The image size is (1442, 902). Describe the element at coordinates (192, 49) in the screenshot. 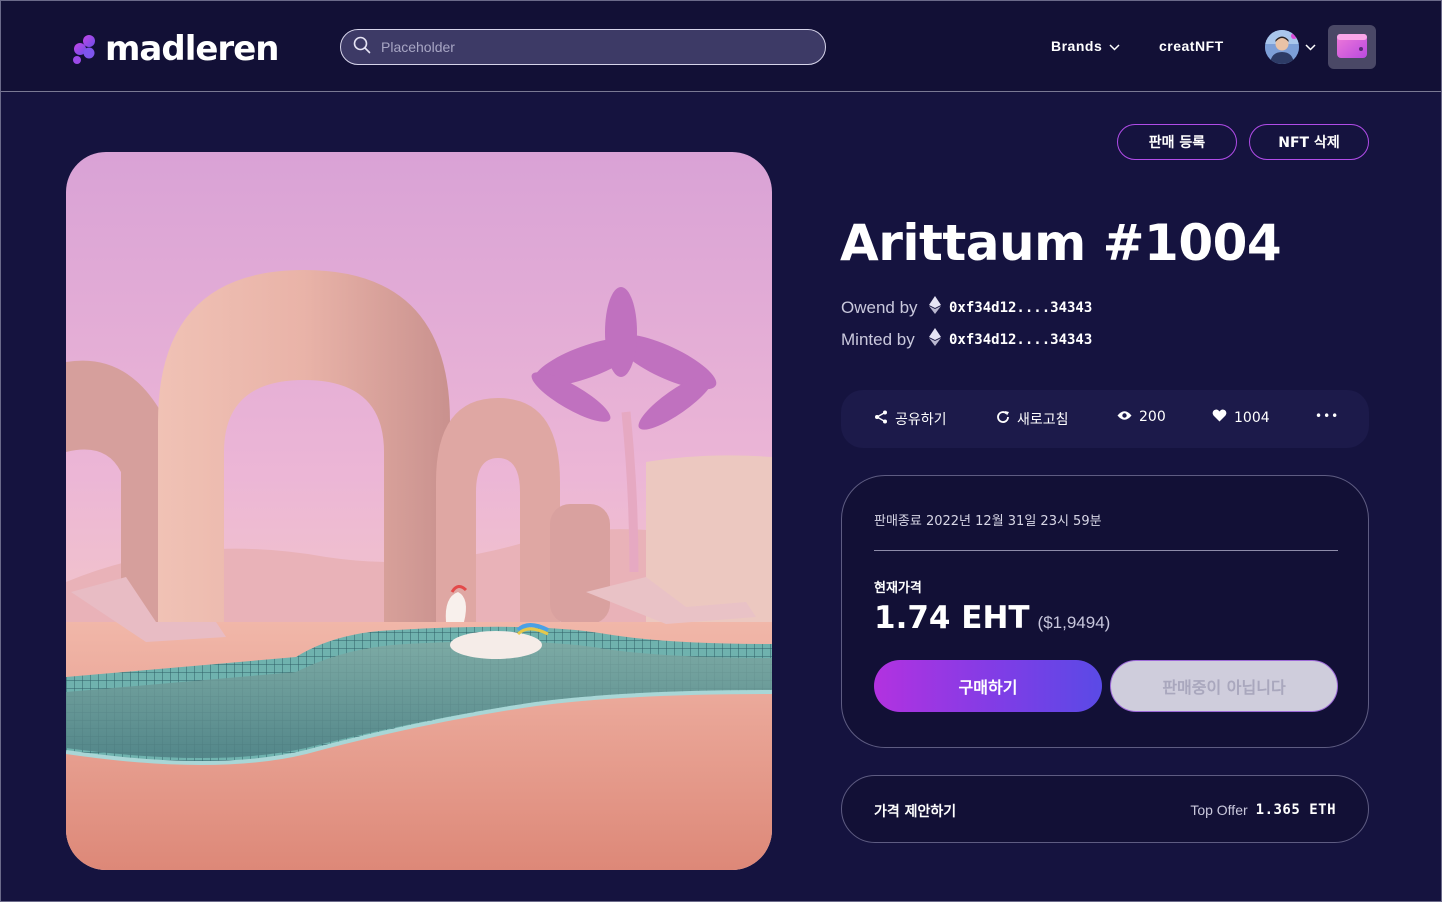

I see `logo-text: madleren` at that location.